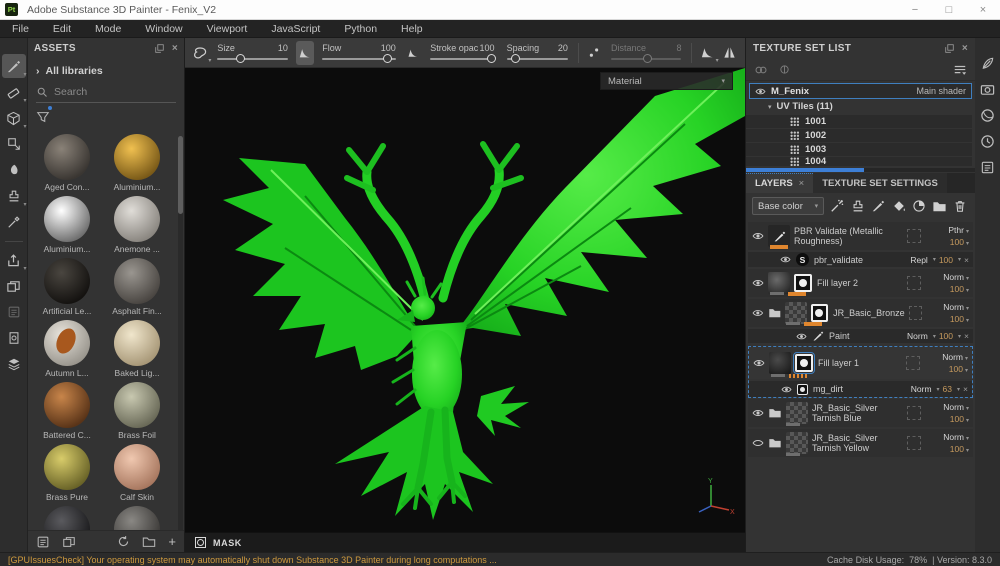  I want to click on flow-falloff-button, so click(413, 53).